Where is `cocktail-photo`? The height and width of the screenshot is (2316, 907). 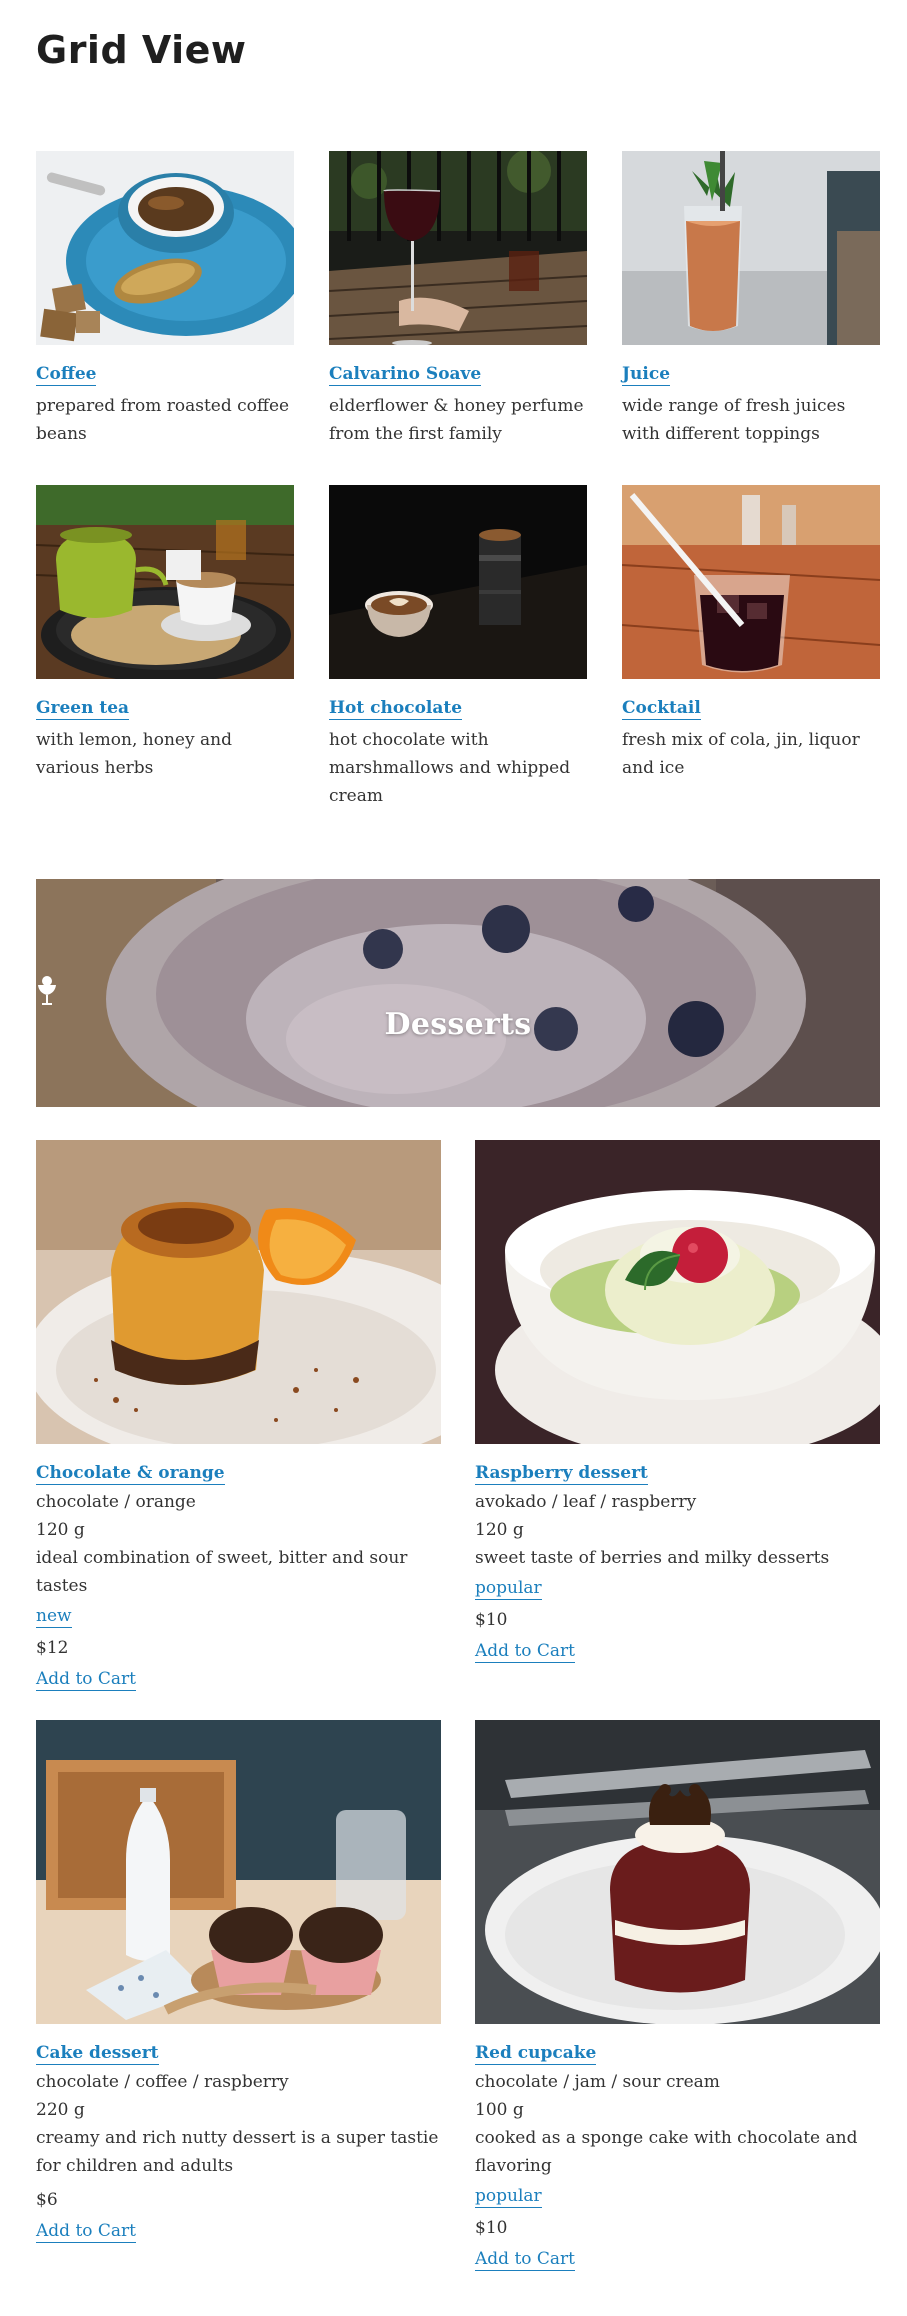
cocktail-photo is located at coordinates (751, 582).